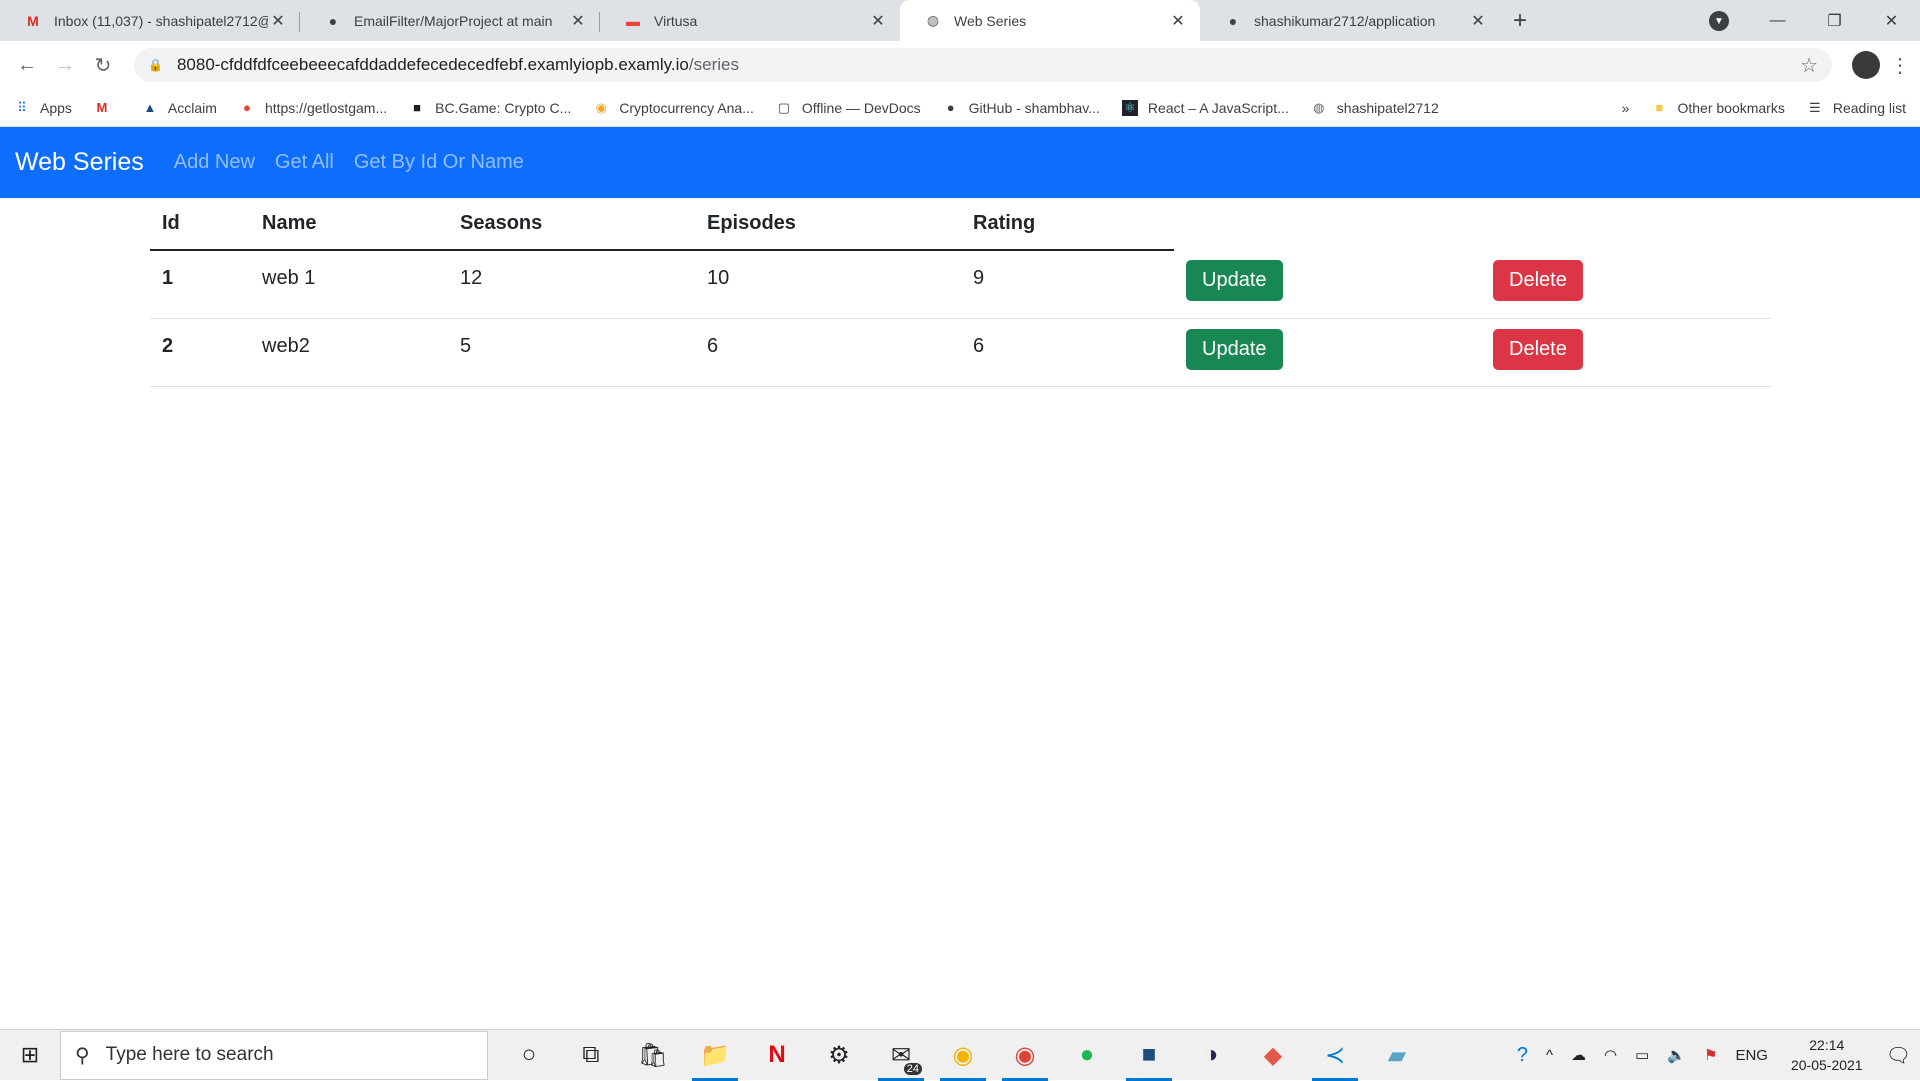 The height and width of the screenshot is (1081, 1920). Describe the element at coordinates (1067, 352) in the screenshot. I see `cell-rating: 6` at that location.